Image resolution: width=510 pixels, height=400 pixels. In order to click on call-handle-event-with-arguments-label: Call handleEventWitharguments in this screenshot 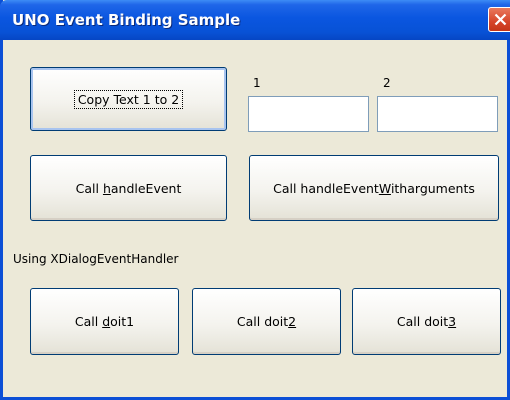, I will do `click(374, 188)`.